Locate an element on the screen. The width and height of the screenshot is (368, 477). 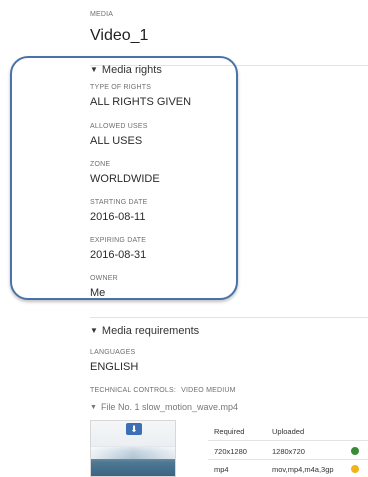
technical-controls-label: TECHNICAL CONTROLS: is located at coordinates (133, 390).